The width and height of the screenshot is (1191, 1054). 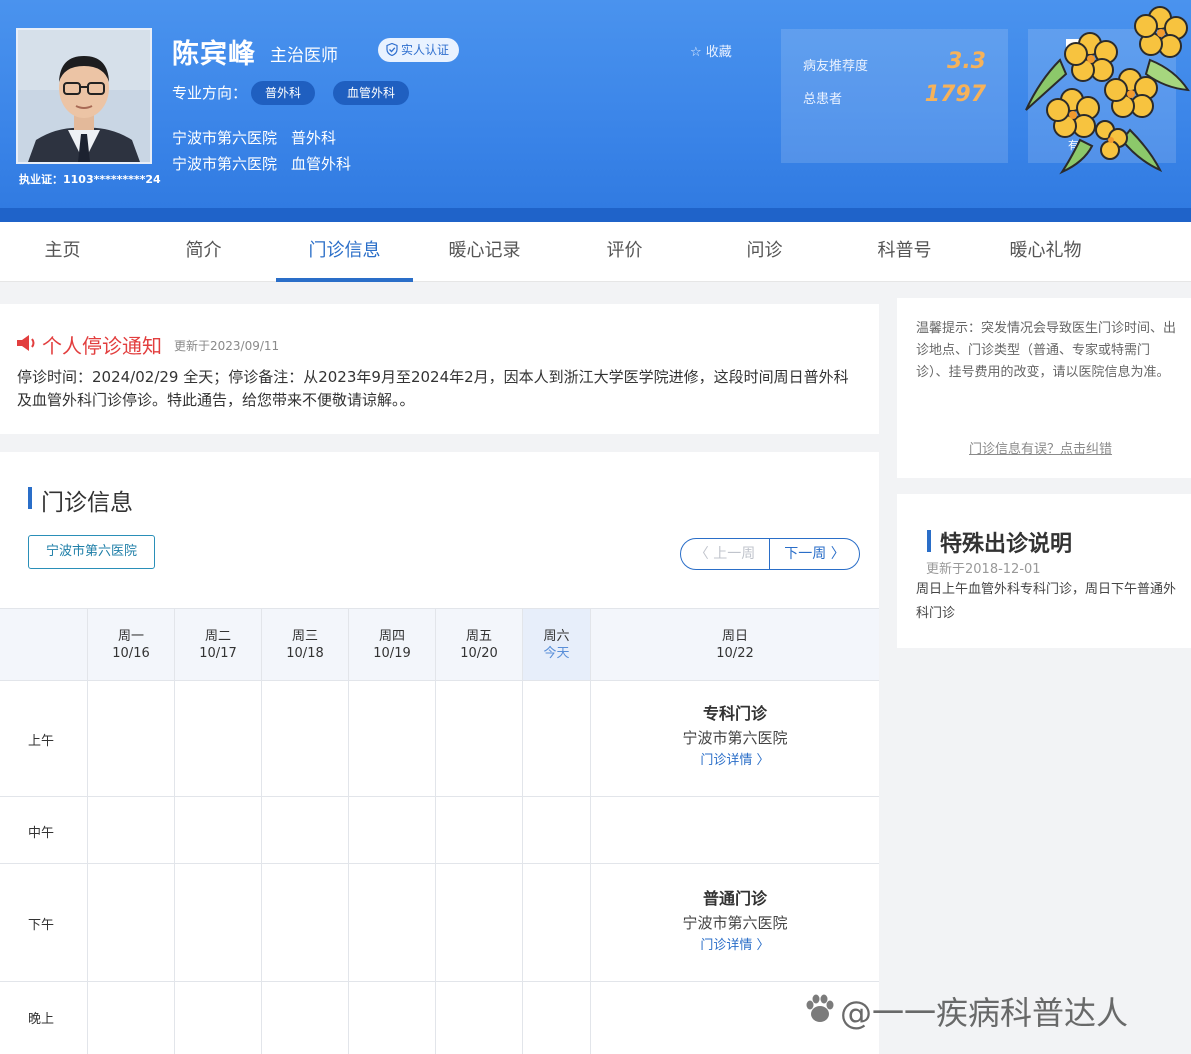 I want to click on tab-warm-records: 暖心记录, so click(x=484, y=252).